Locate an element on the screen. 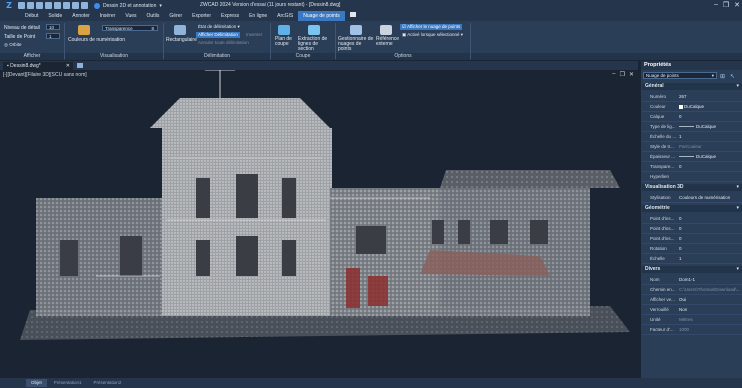 Image resolution: width=742 pixels, height=388 pixels. extract-section-label: Extraction de lignes de section is located at coordinates (316, 44).